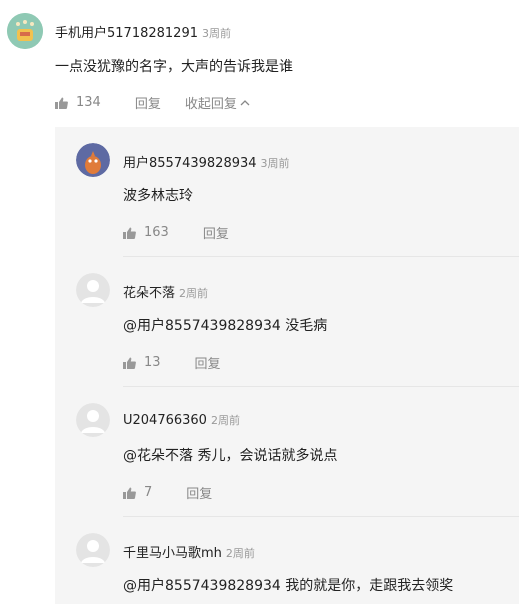 The width and height of the screenshot is (519, 604). Describe the element at coordinates (165, 420) in the screenshot. I see `username: U204766360` at that location.